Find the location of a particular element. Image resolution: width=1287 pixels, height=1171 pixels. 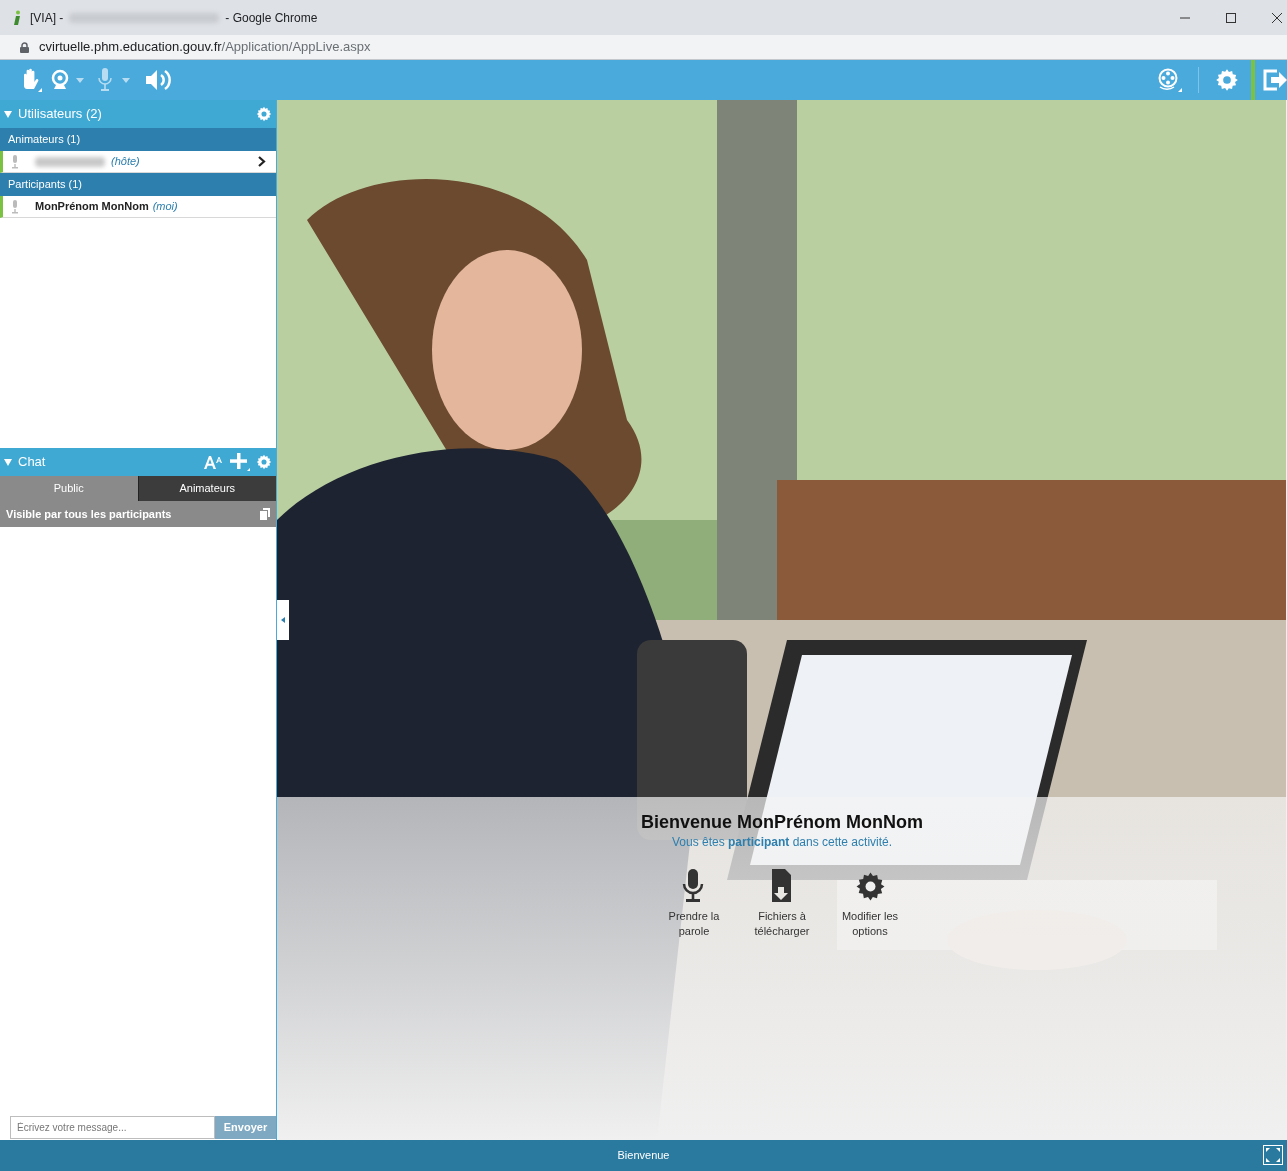

panel-title: Utilisateurs (2) is located at coordinates (60, 114).